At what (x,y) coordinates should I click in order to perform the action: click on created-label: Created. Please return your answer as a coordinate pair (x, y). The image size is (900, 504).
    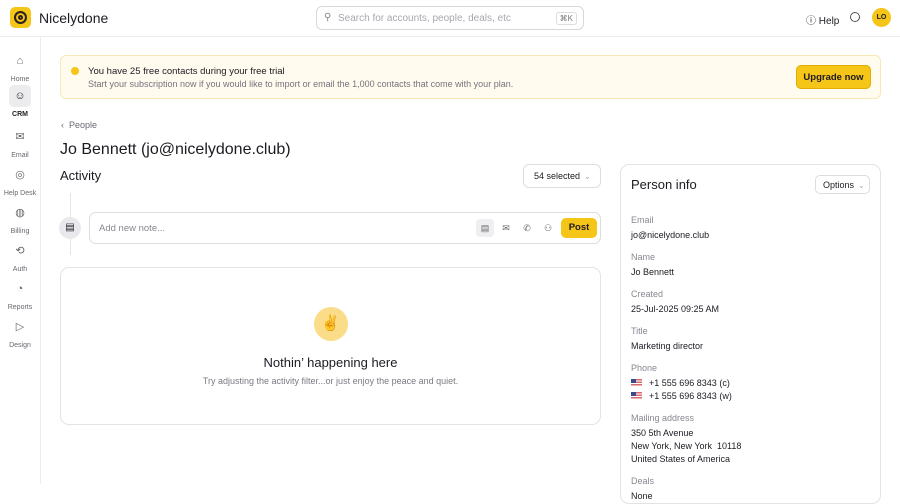
    Looking at the image, I should click on (647, 294).